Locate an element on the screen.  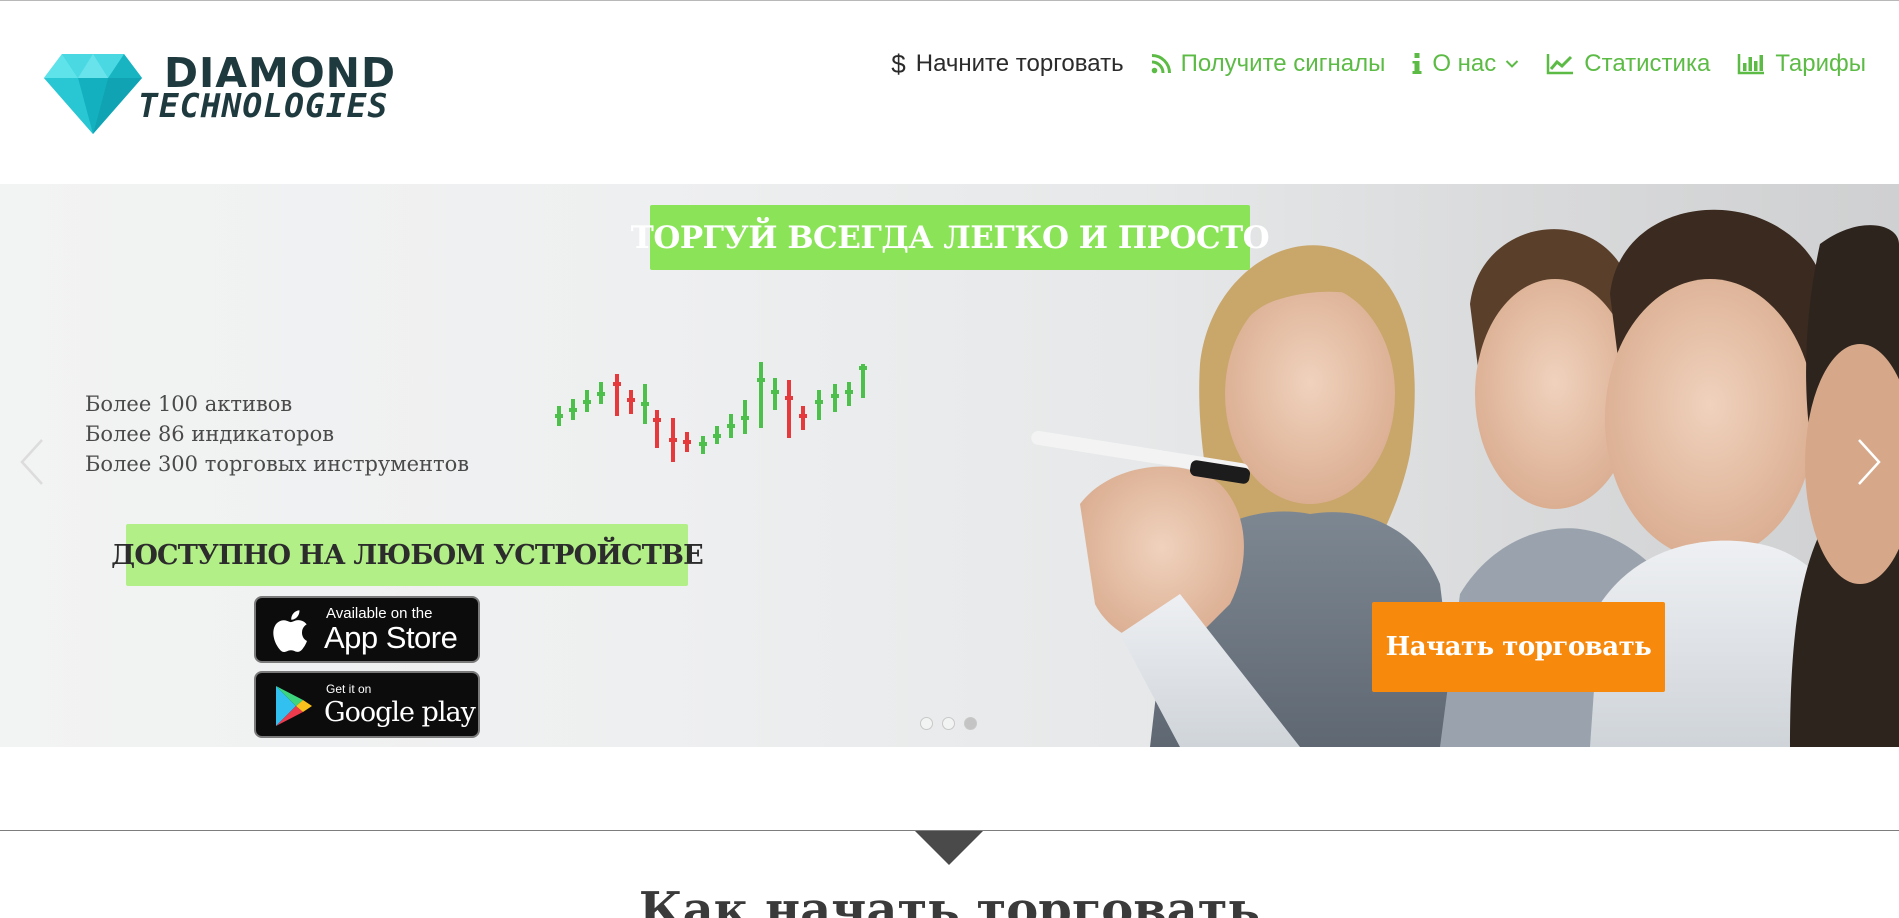
nav-item-label: О нас is located at coordinates (1464, 63).